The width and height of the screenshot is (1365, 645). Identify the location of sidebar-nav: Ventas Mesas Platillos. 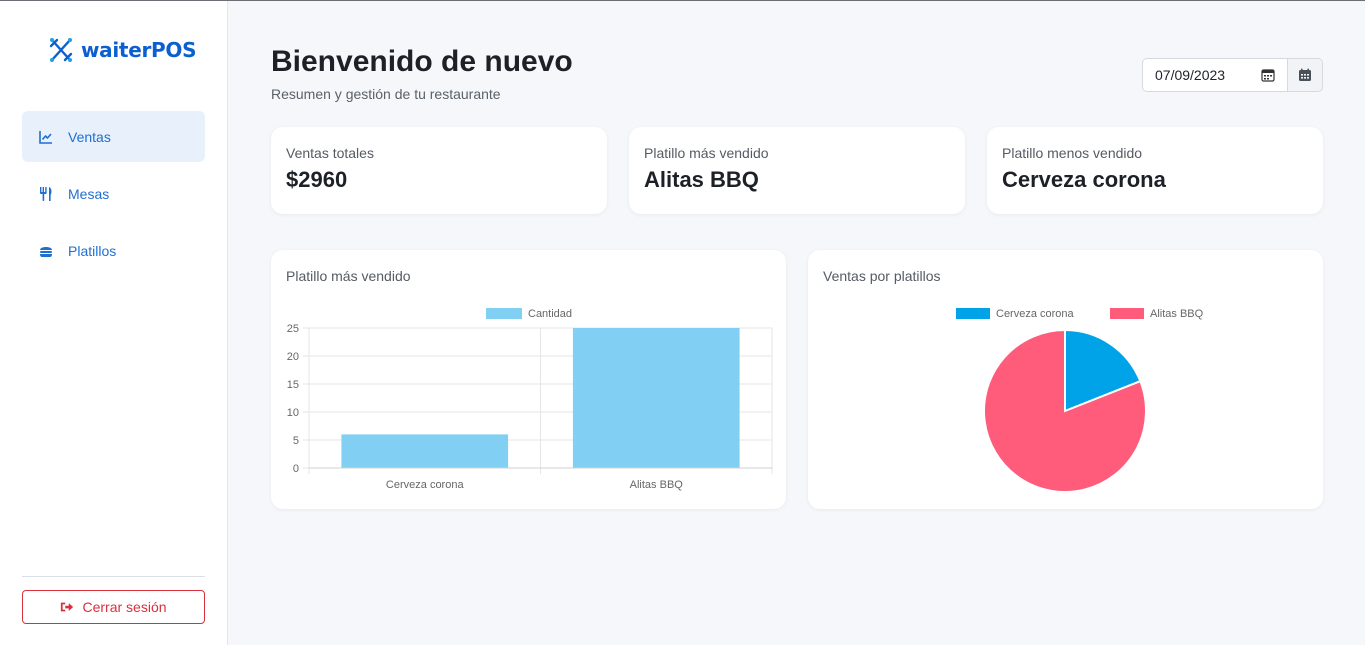
(113, 196).